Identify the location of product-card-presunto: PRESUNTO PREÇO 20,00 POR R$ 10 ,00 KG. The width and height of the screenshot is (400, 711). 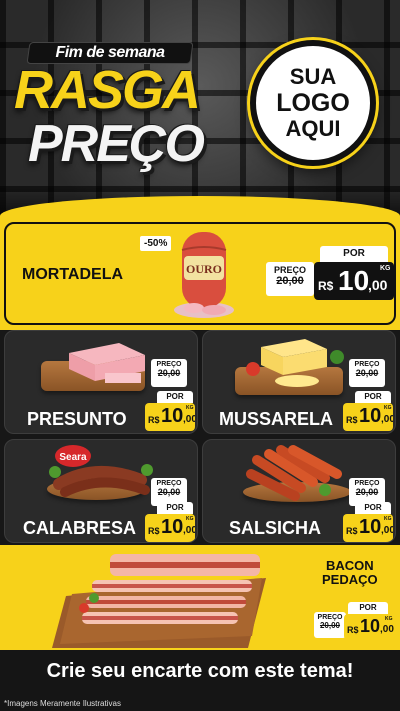
(101, 382).